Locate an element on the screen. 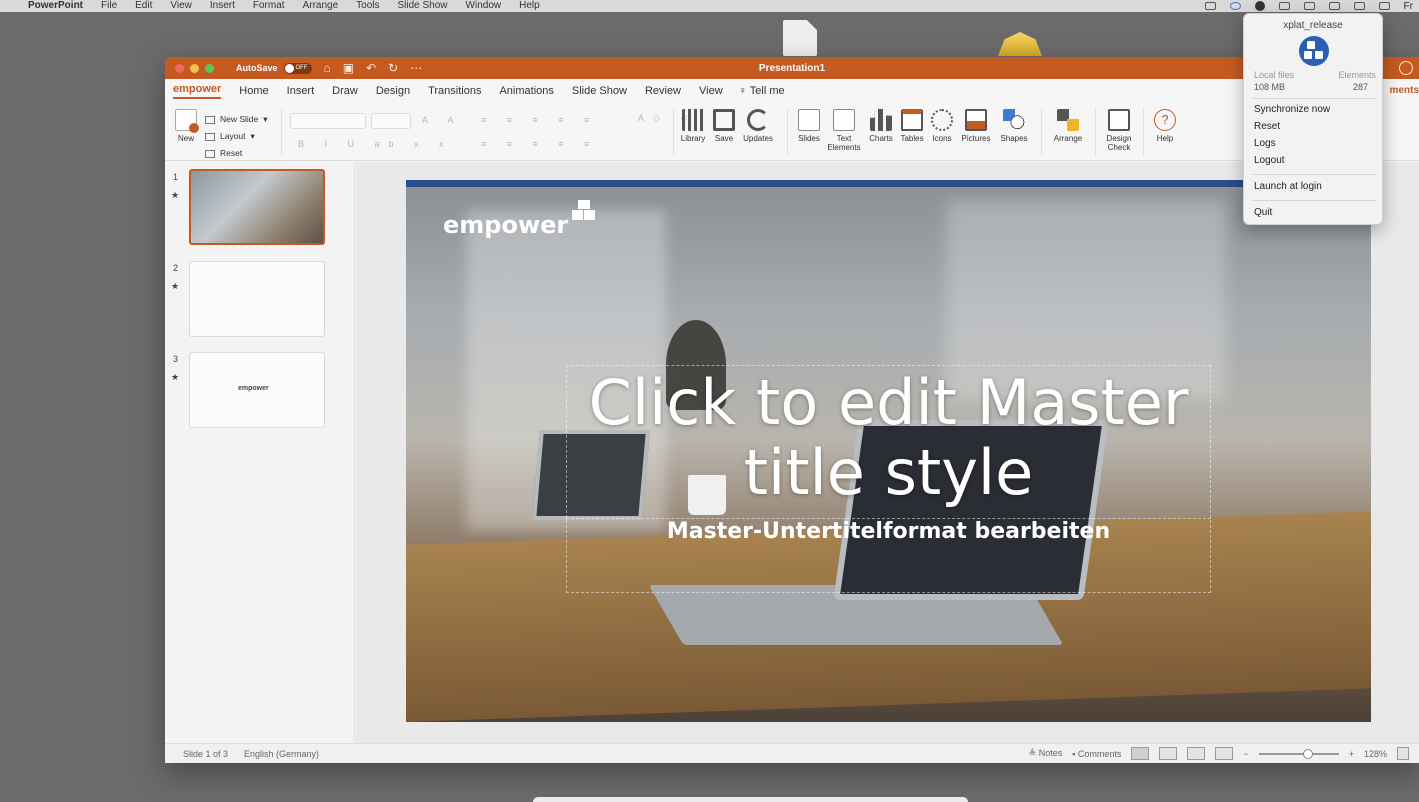 Image resolution: width=1419 pixels, height=802 pixels. tab-draw: Draw is located at coordinates (345, 91).